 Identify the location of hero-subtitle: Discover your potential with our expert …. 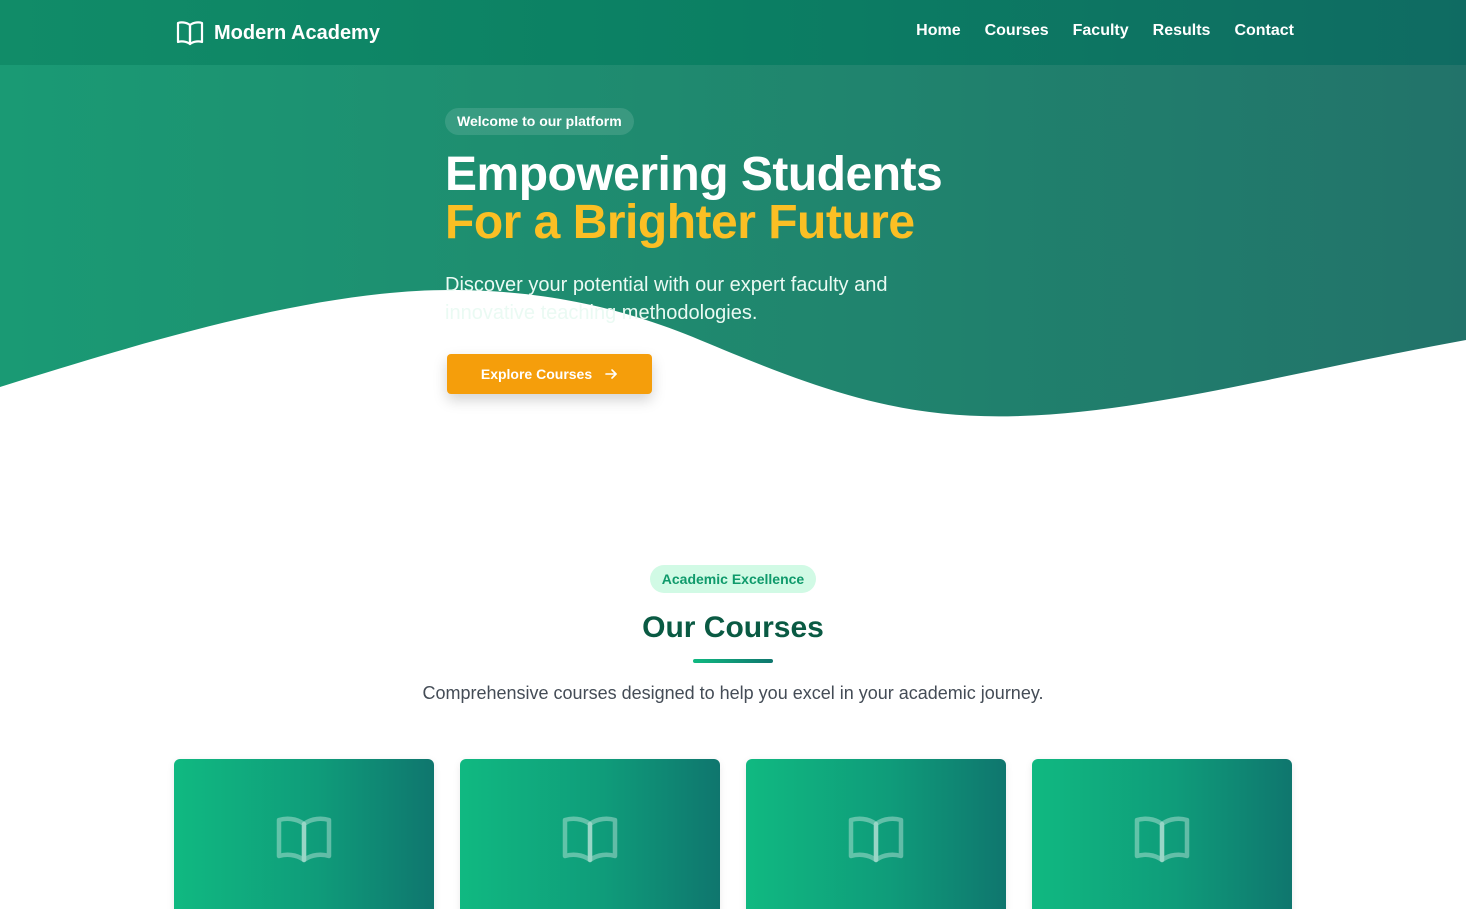
(666, 299).